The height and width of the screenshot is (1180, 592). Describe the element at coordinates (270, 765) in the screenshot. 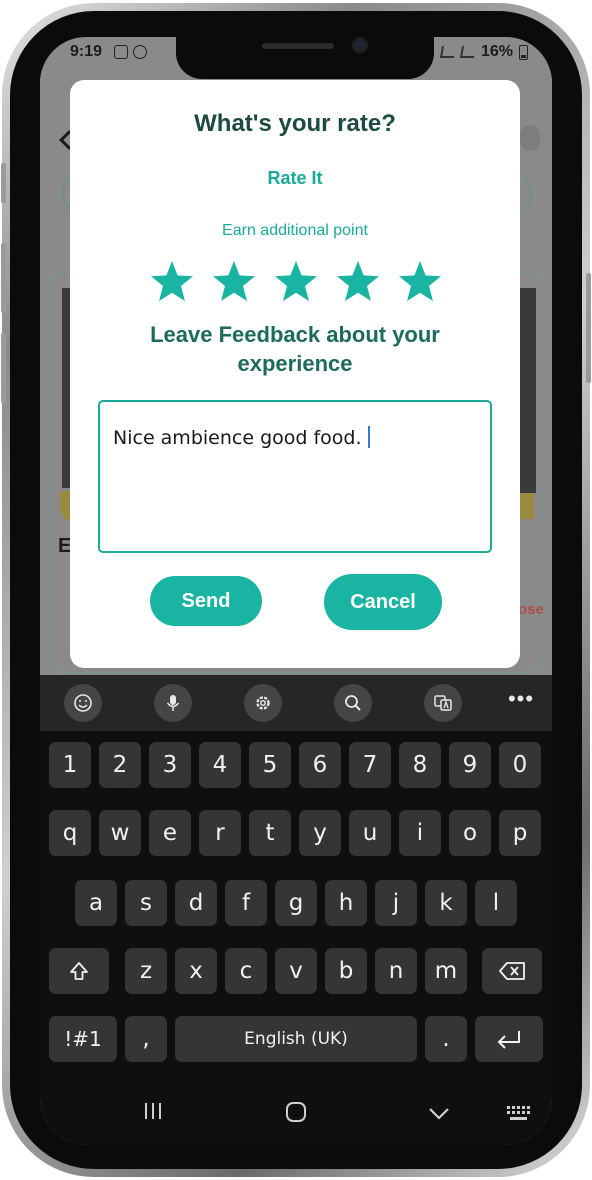

I see `key-5: 5` at that location.